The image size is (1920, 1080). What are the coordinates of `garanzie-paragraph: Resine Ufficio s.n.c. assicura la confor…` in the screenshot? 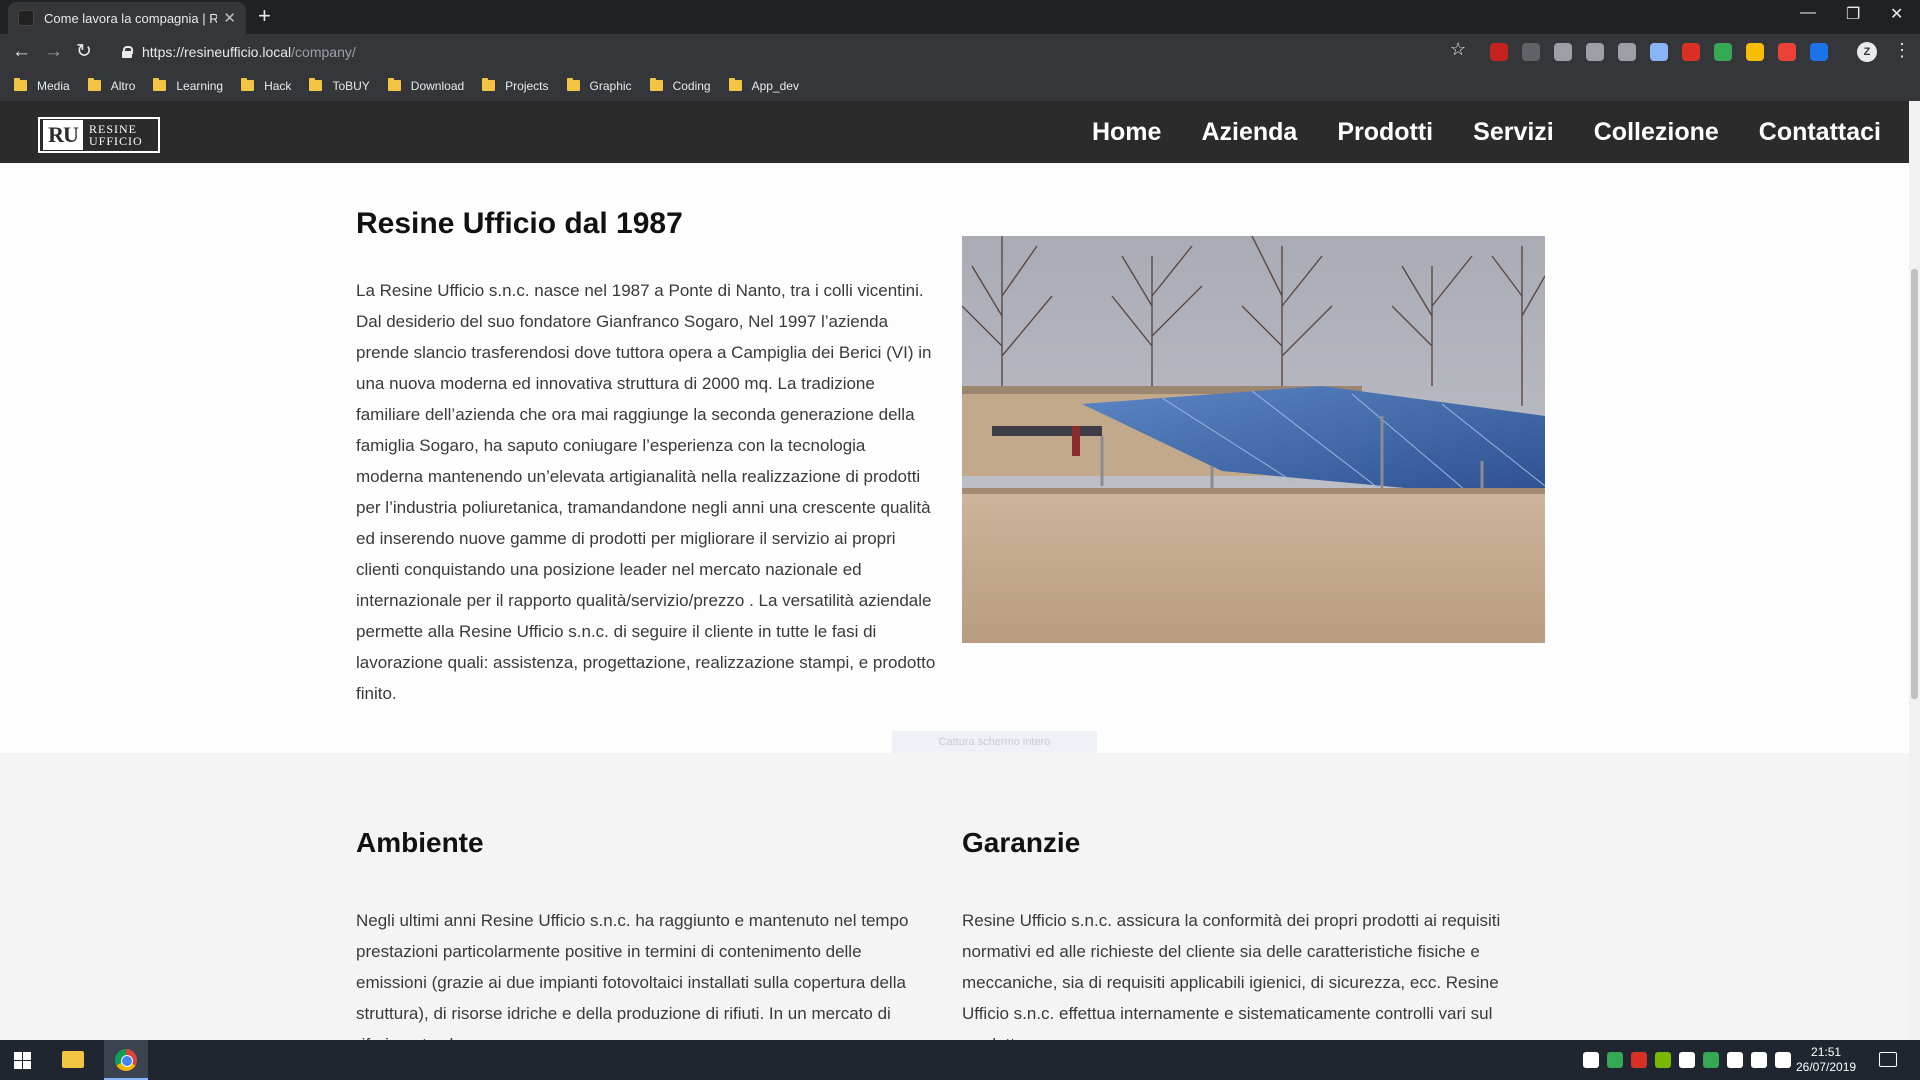 It's located at (1231, 975).